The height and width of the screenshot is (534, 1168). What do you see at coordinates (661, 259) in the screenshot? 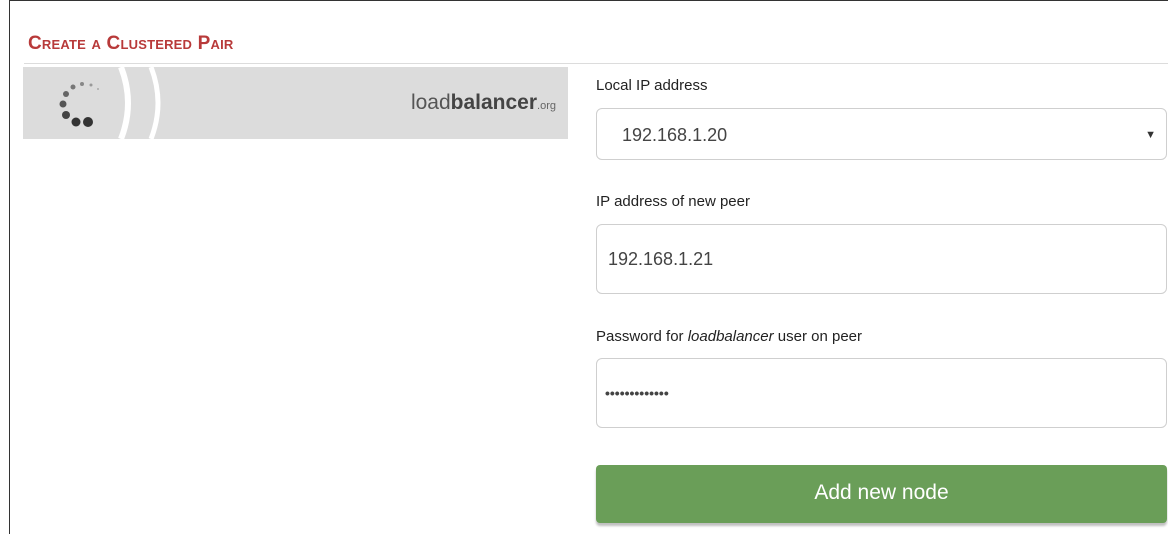
I see `peer-ip-value: 192.168.1.21` at bounding box center [661, 259].